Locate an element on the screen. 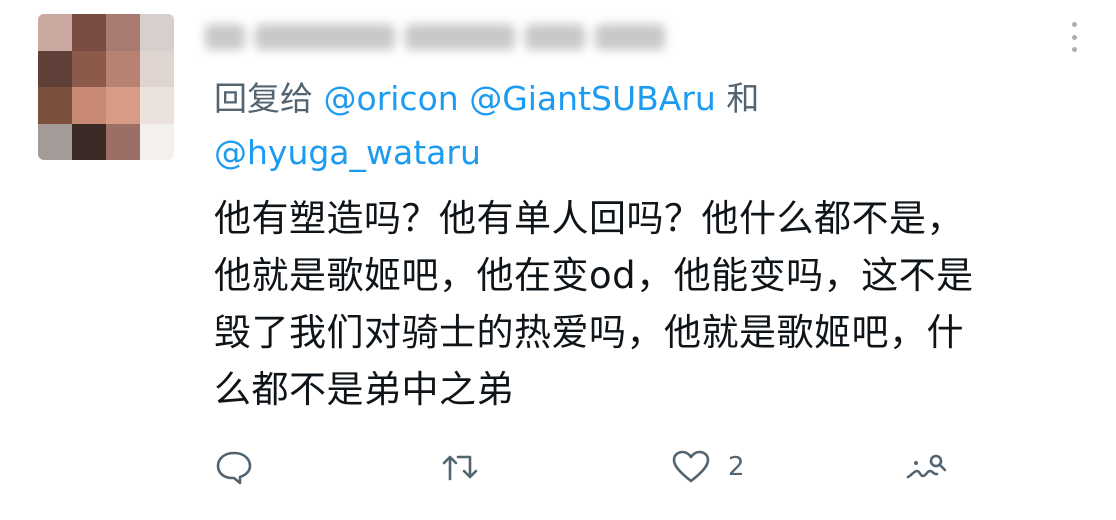 The image size is (1116, 520). retweet-button is located at coordinates (461, 467).